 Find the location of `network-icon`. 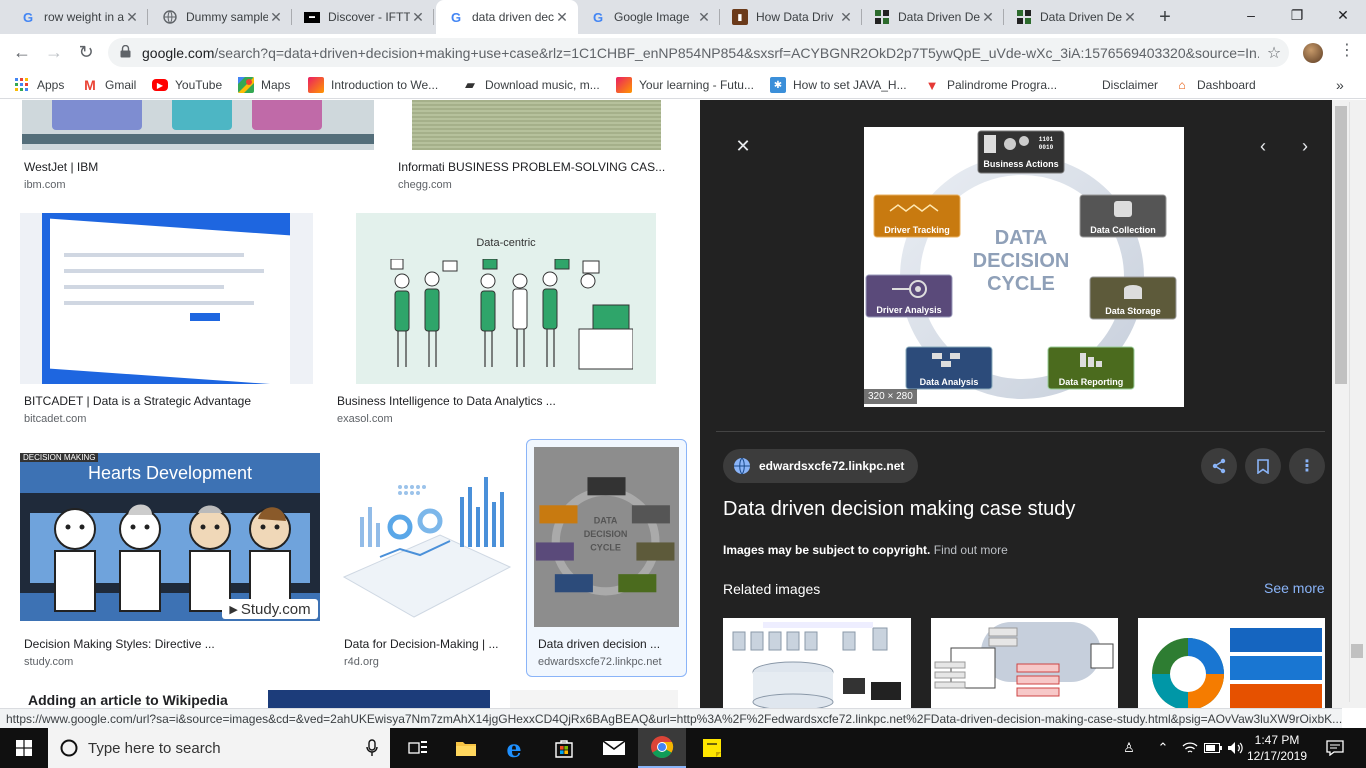

network-icon is located at coordinates (1190, 748).